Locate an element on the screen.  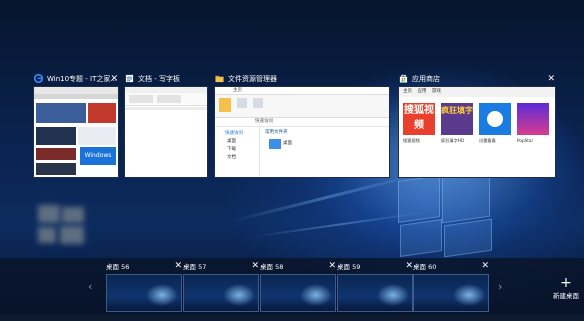
virtual-desktop-58: 桌面 58 ✕ is located at coordinates (298, 286).